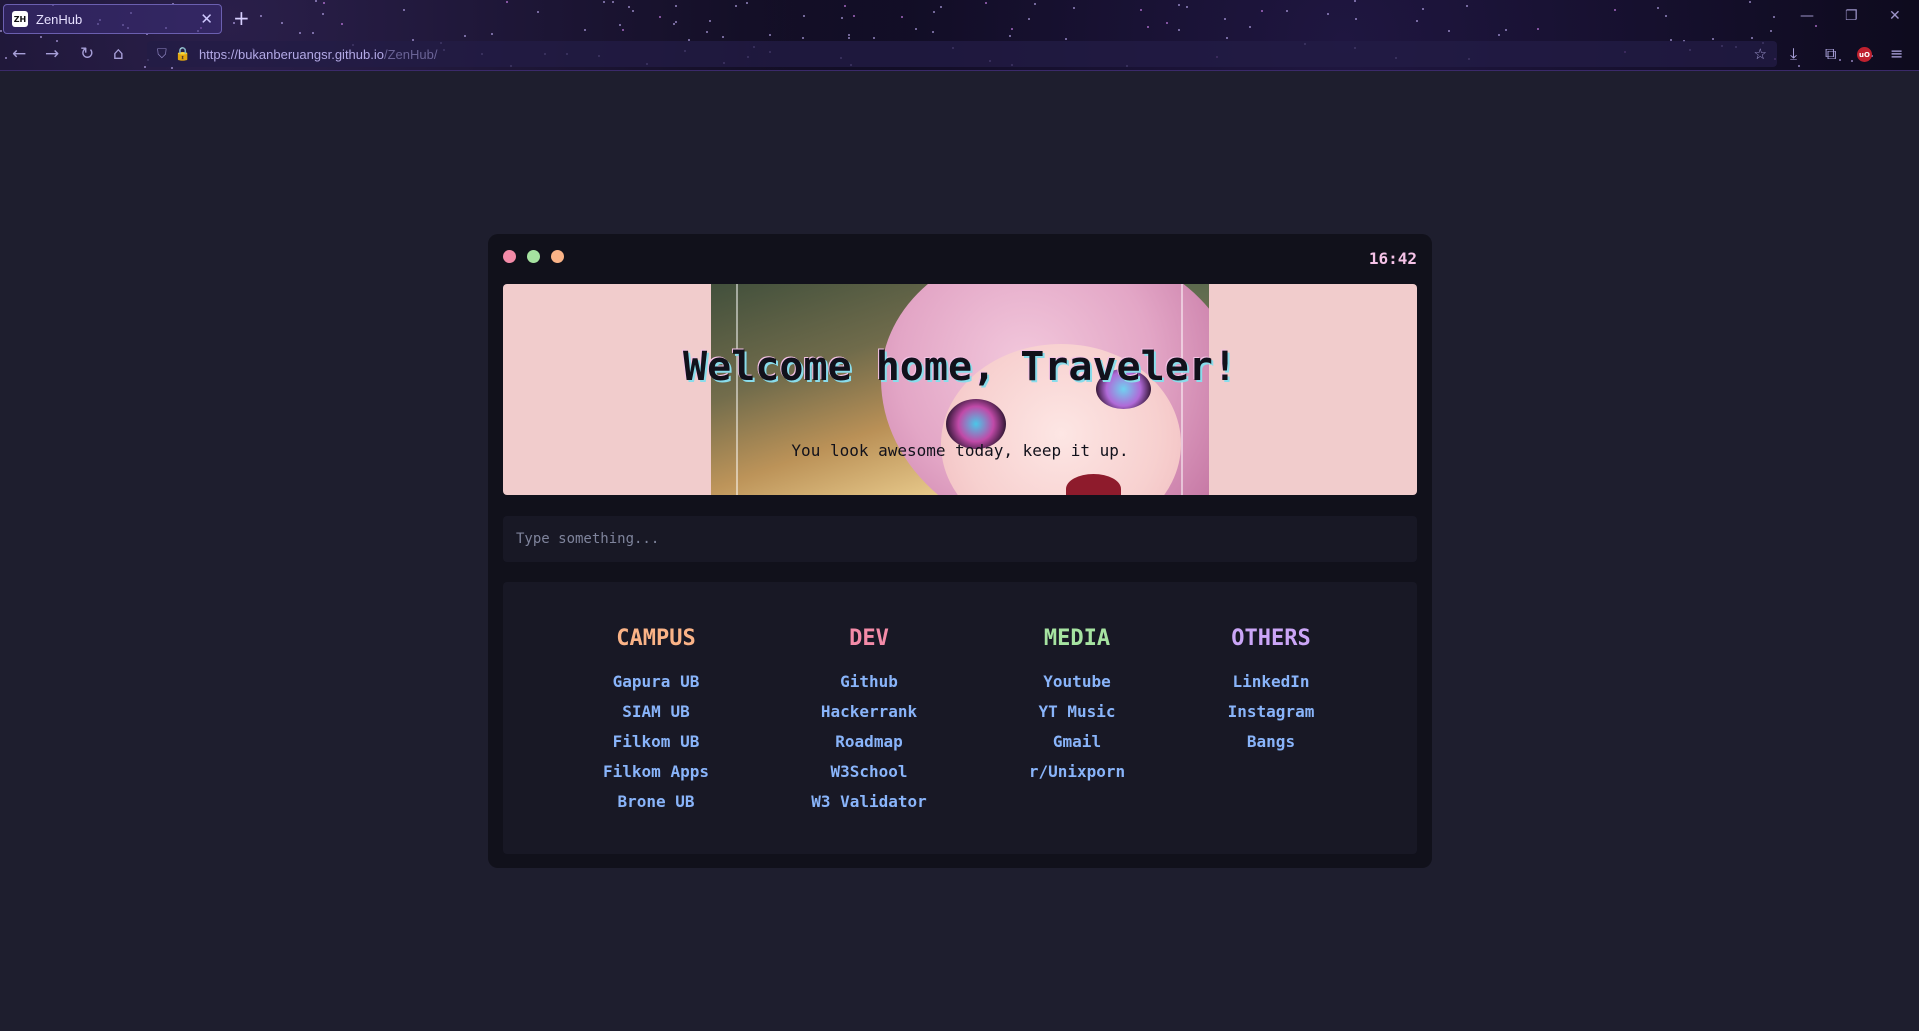  Describe the element at coordinates (1830, 54) in the screenshot. I see `extensions-icon: ⧉` at that location.